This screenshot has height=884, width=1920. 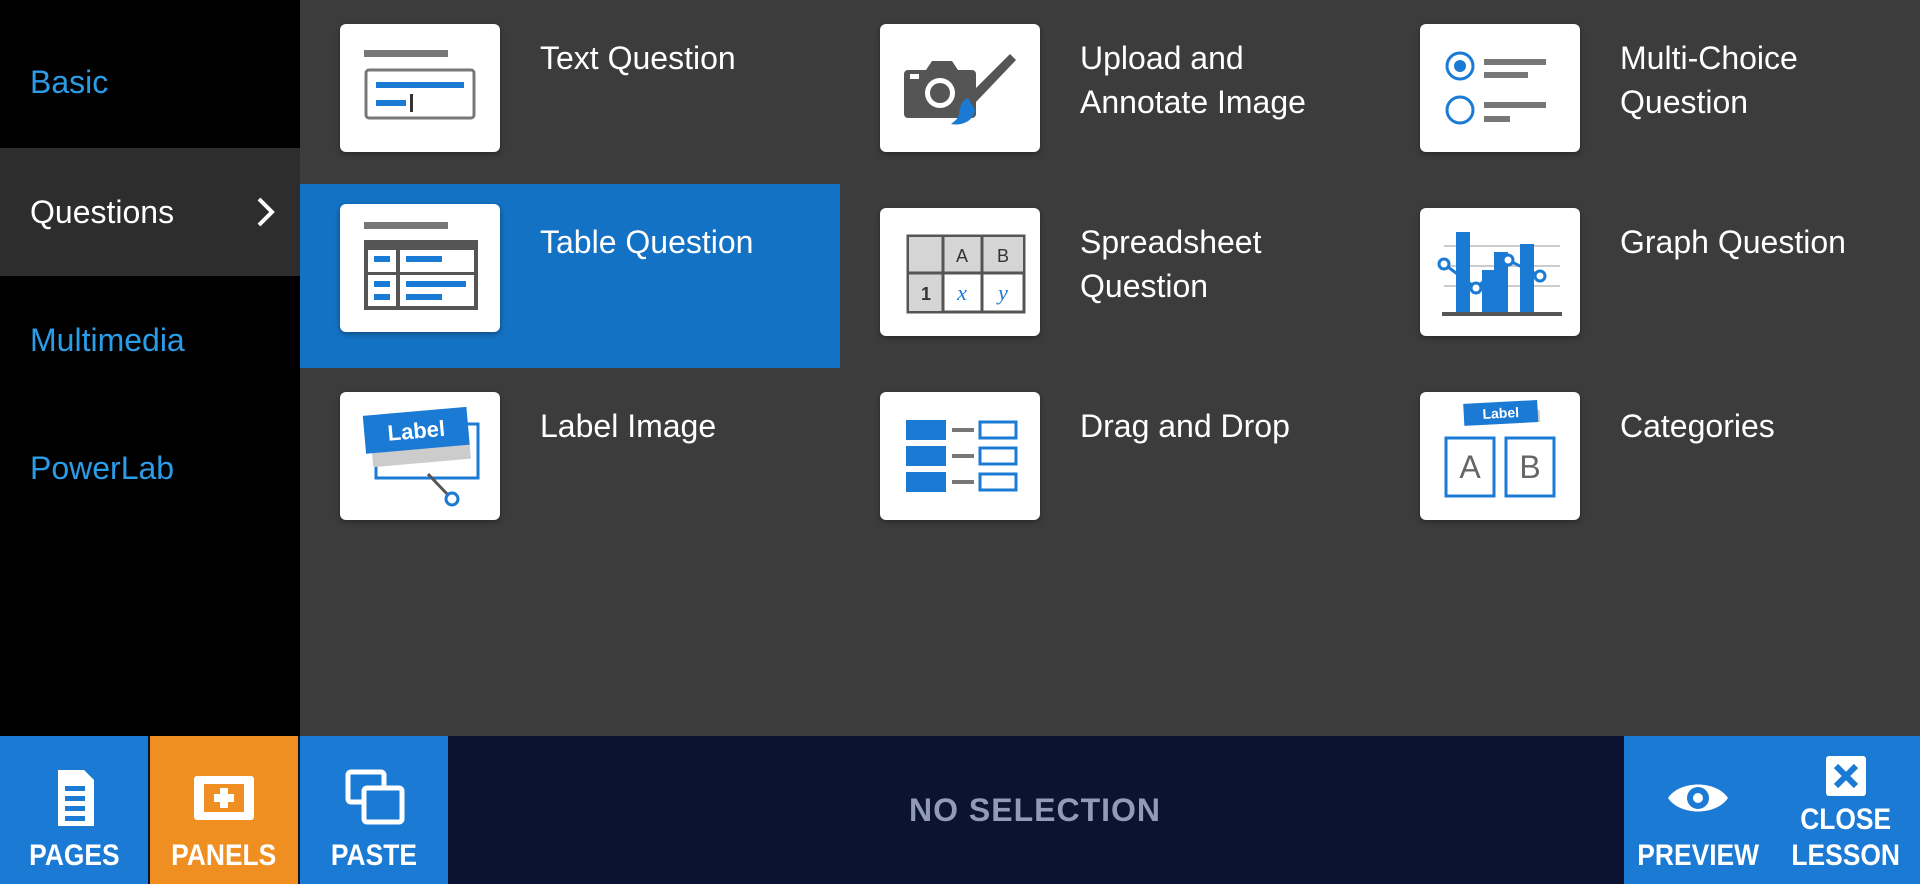 I want to click on label-image-icon: Label, so click(x=420, y=456).